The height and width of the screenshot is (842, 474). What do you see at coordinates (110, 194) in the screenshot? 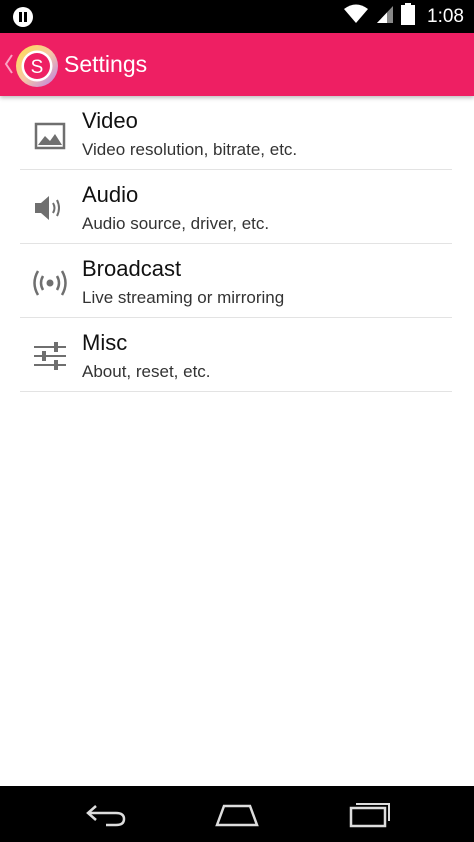
I see `settings-item-title: Audio` at bounding box center [110, 194].